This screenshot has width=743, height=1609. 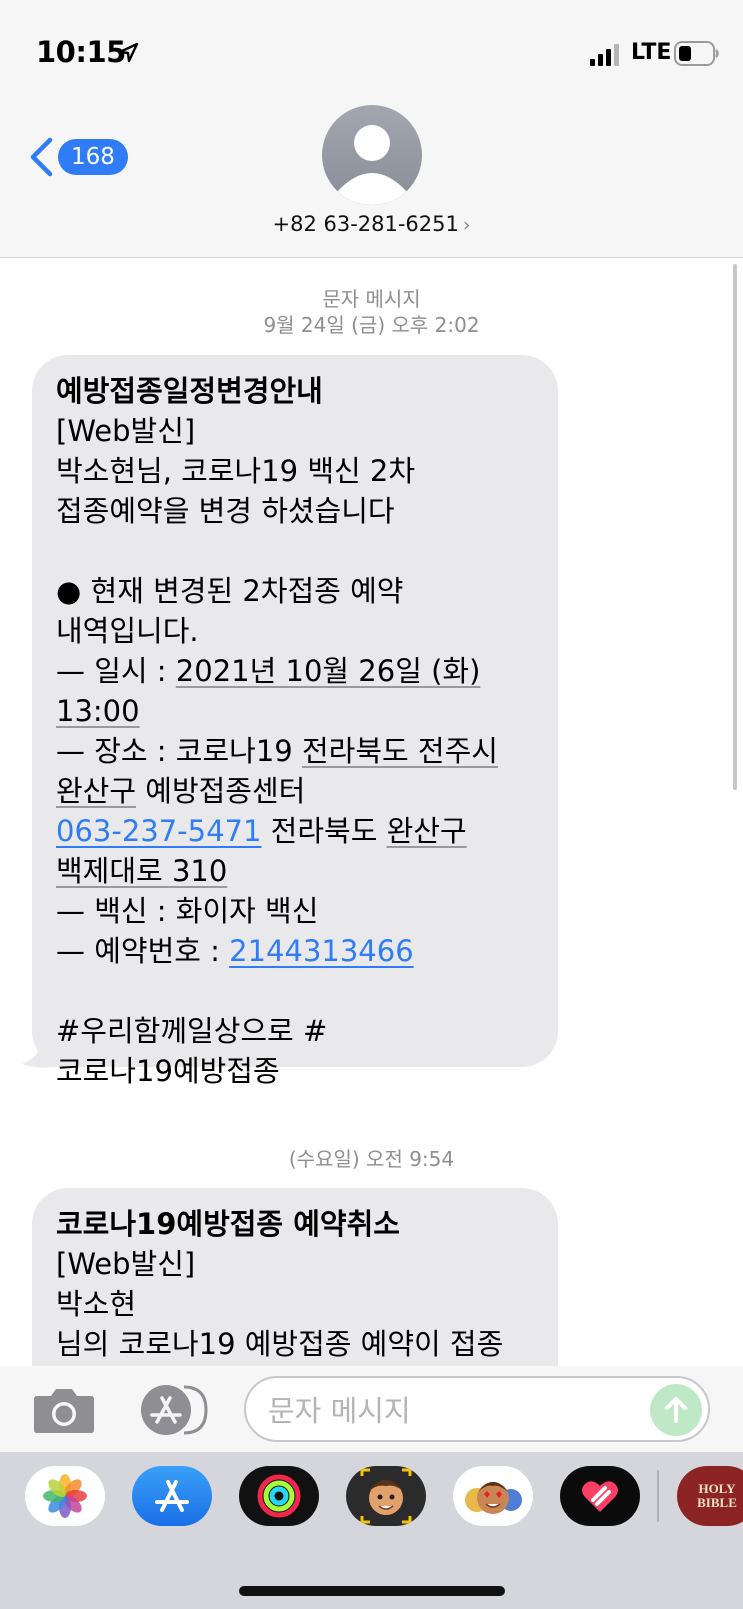 I want to click on message-timestamp: (수요일) 오전 9:54, so click(x=371, y=1157).